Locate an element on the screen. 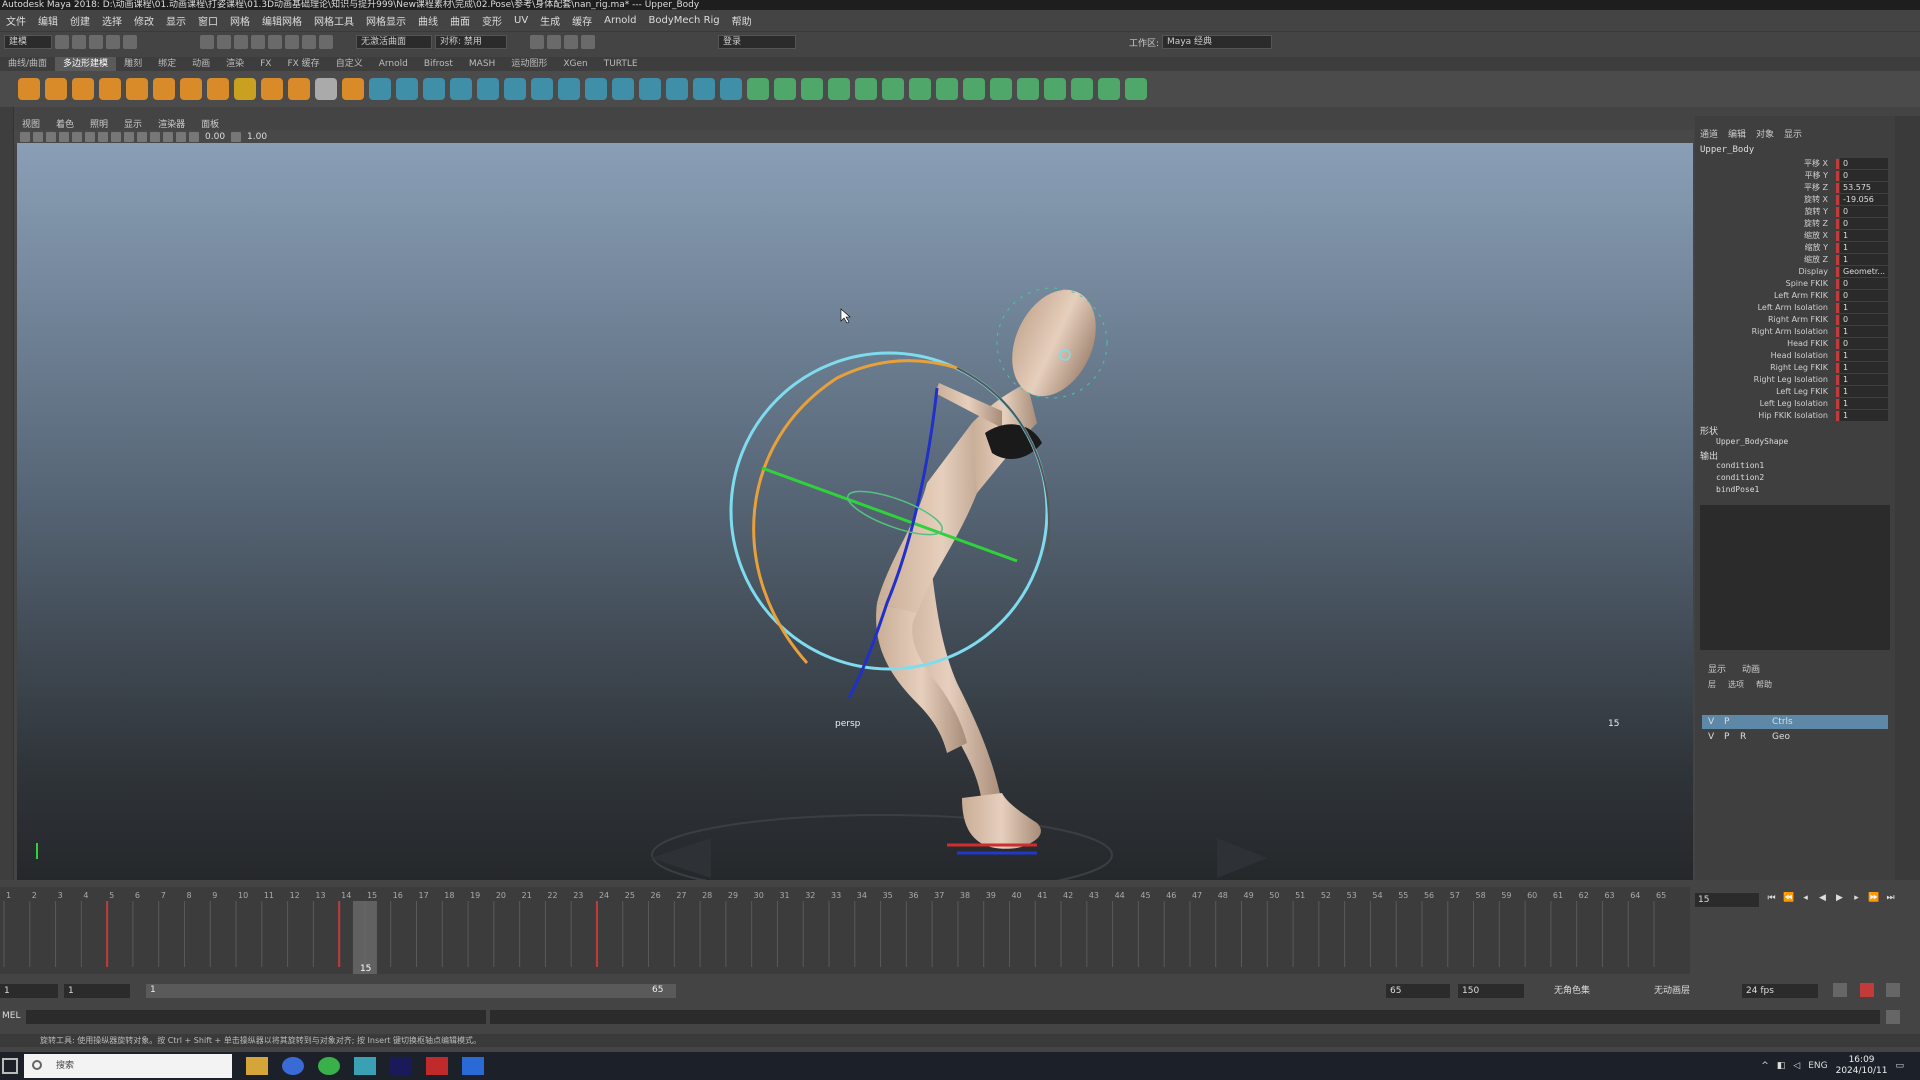 The image size is (1920, 1080). multicut-shelf-icon is located at coordinates (650, 89).